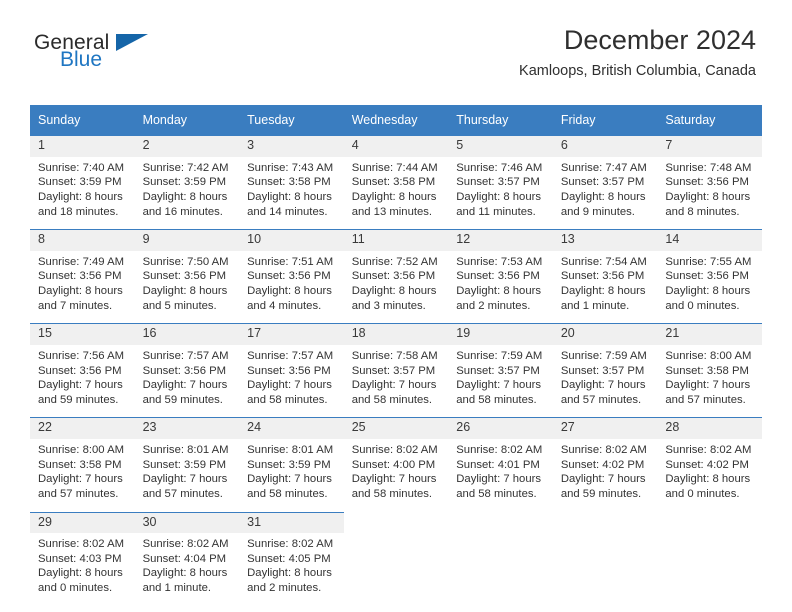  I want to click on day-number: 7, so click(709, 146).